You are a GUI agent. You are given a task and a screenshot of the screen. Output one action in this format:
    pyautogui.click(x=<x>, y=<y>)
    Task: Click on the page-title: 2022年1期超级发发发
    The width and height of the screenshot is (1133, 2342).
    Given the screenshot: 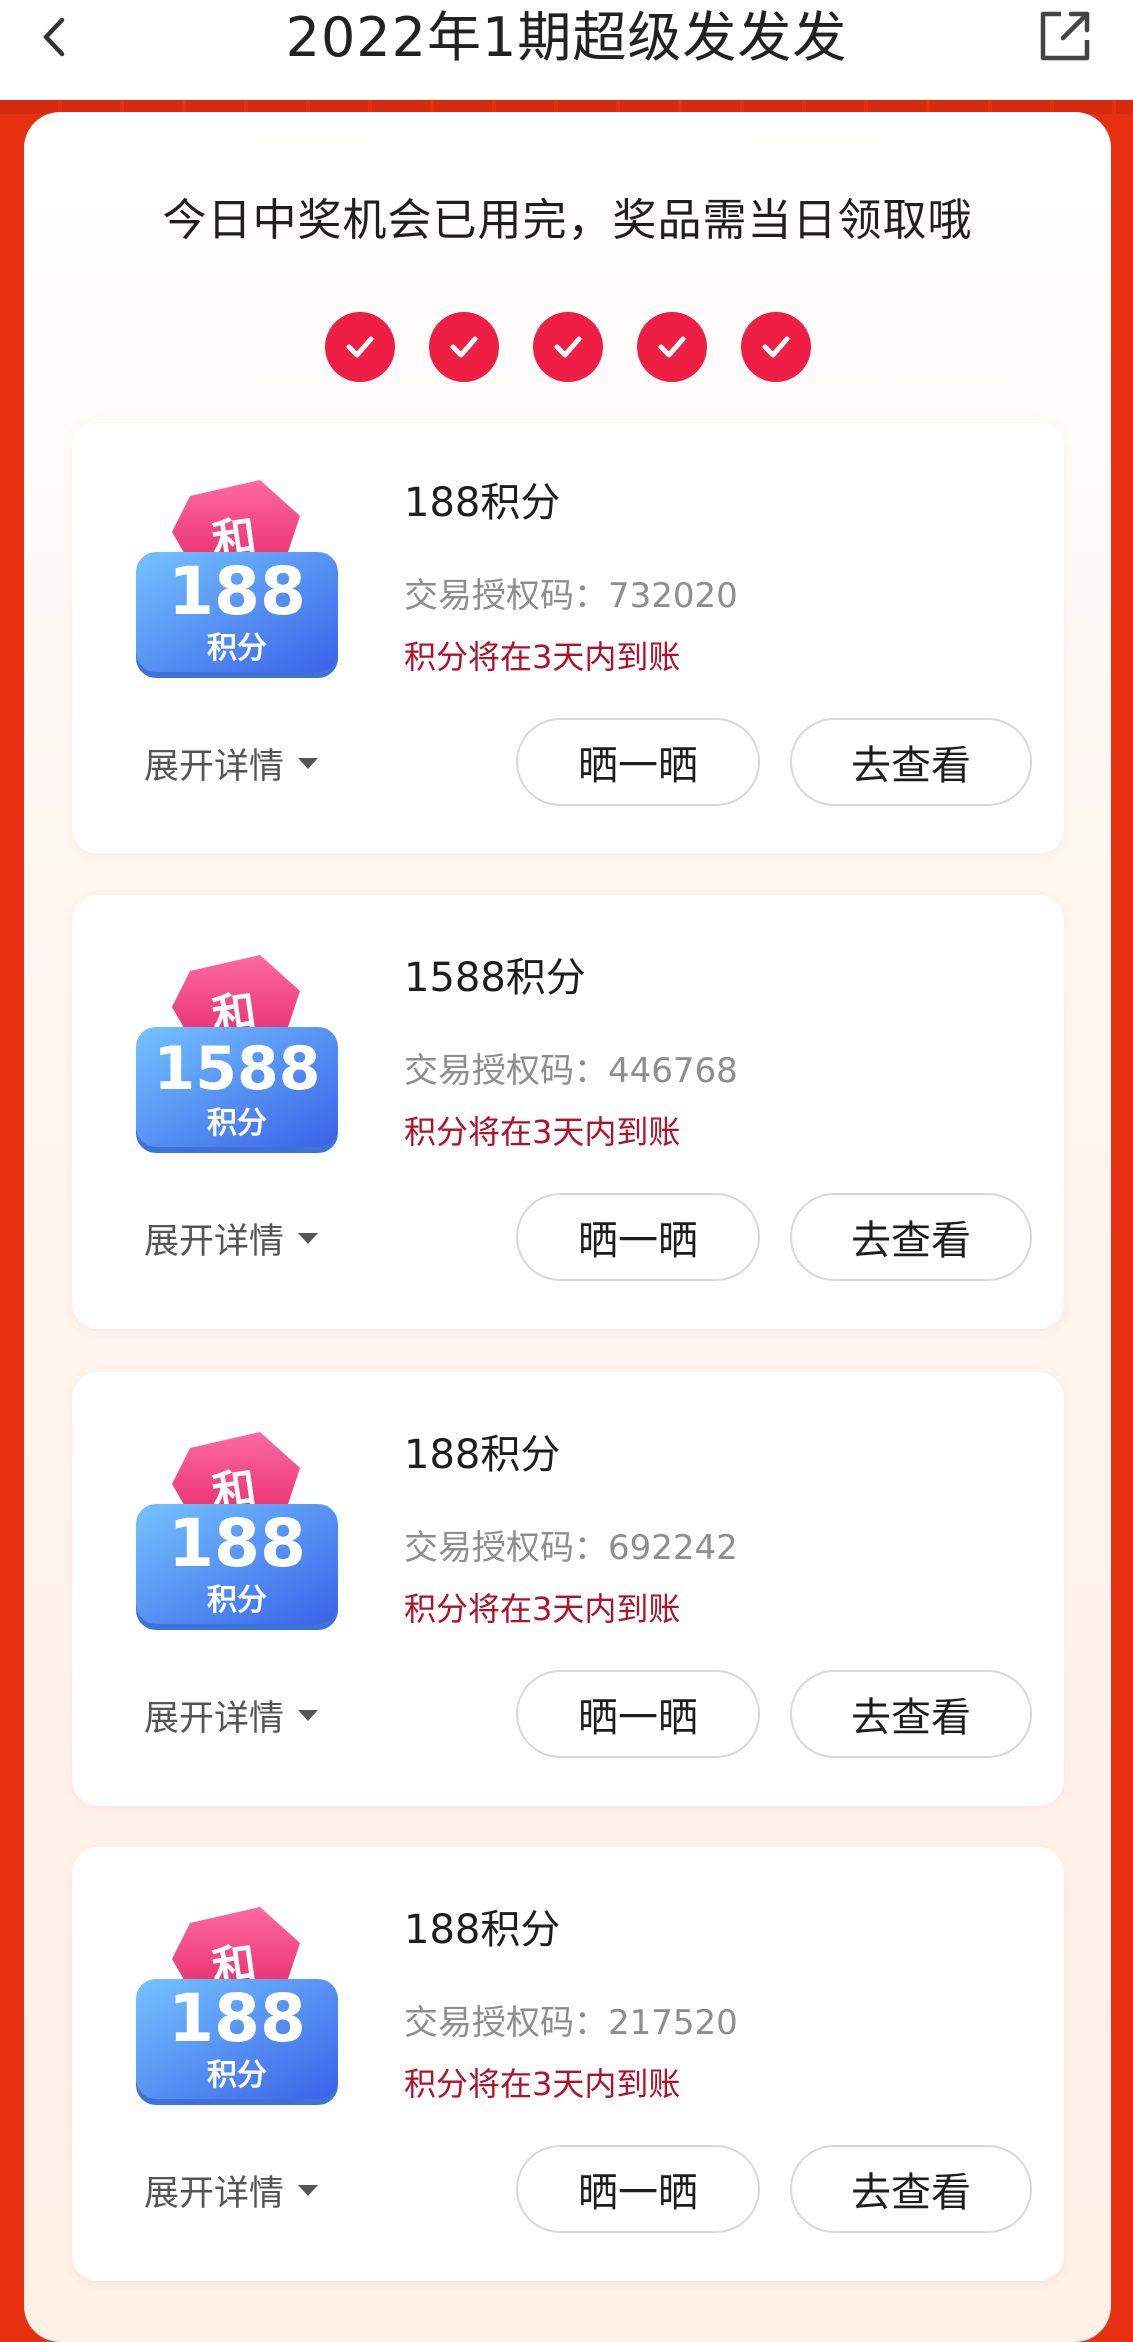 What is the action you would take?
    pyautogui.click(x=566, y=37)
    